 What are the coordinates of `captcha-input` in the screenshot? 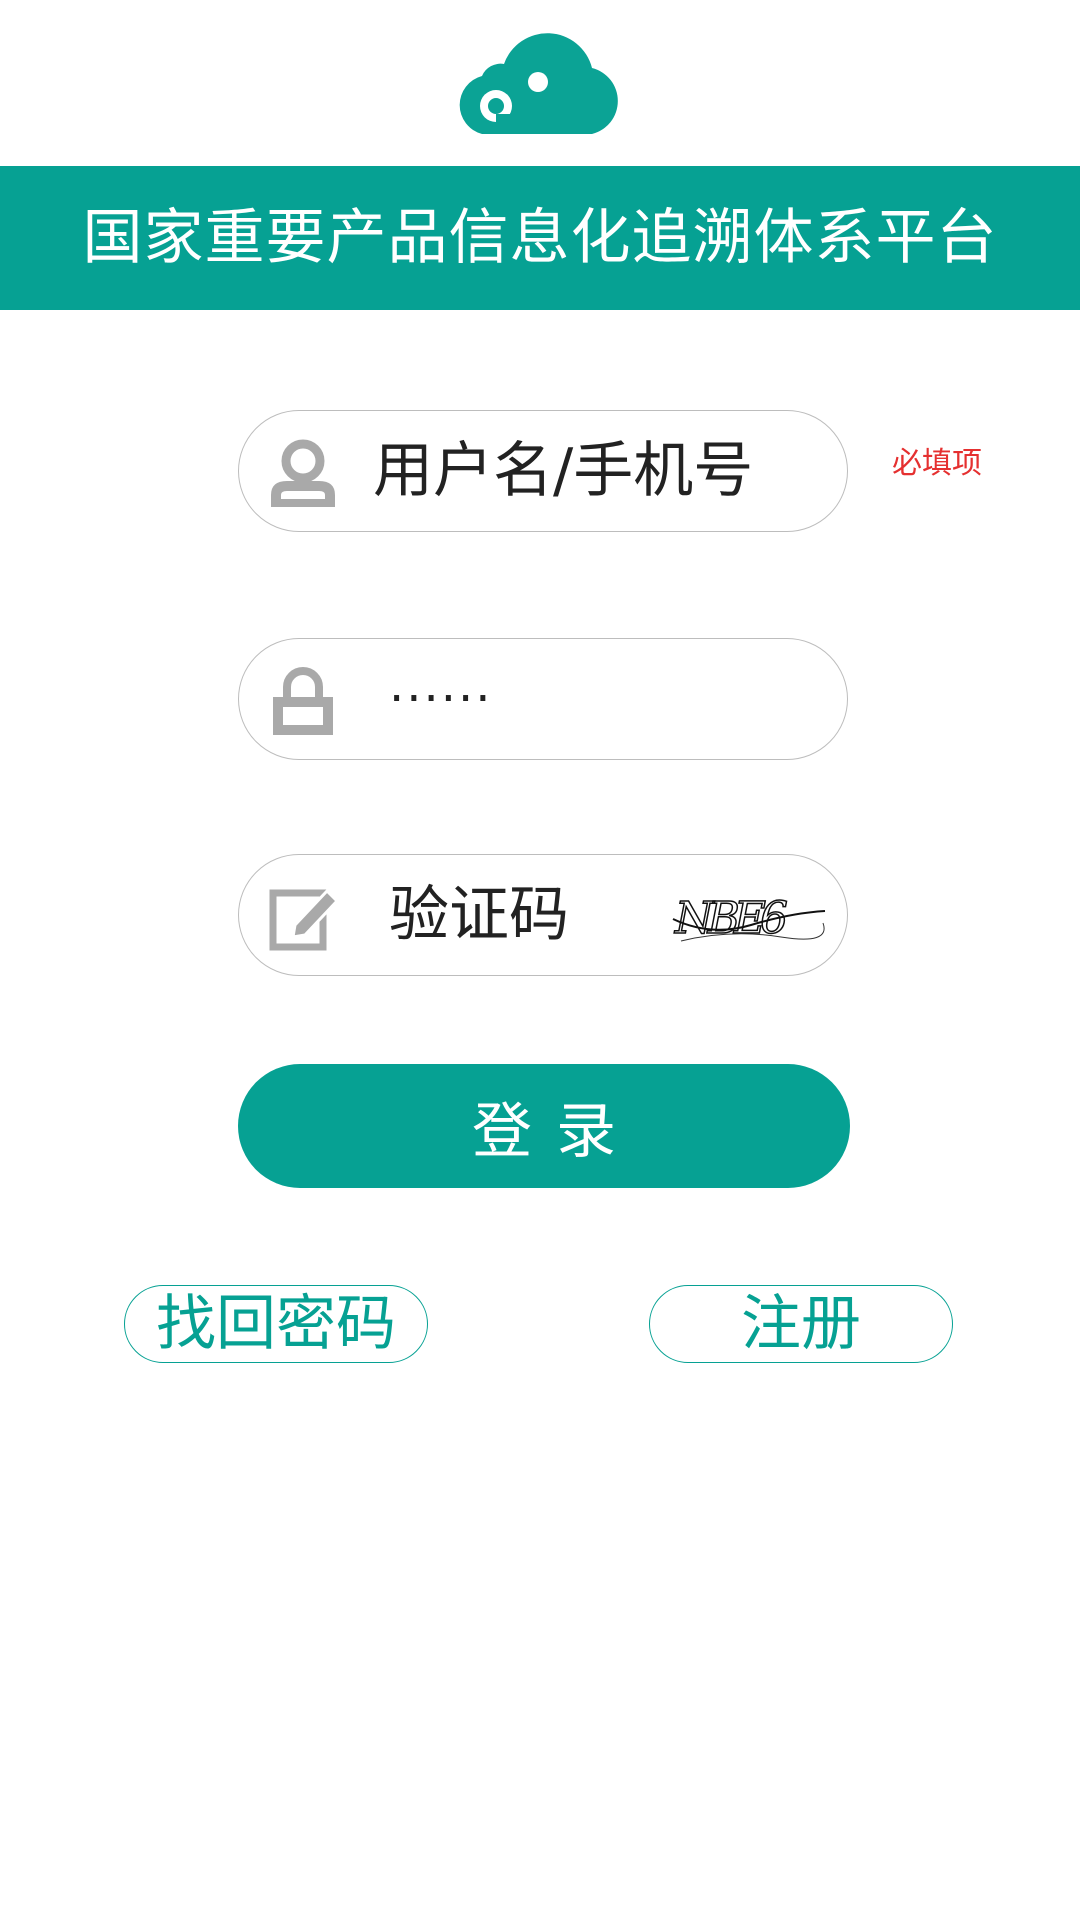 It's located at (524, 915).